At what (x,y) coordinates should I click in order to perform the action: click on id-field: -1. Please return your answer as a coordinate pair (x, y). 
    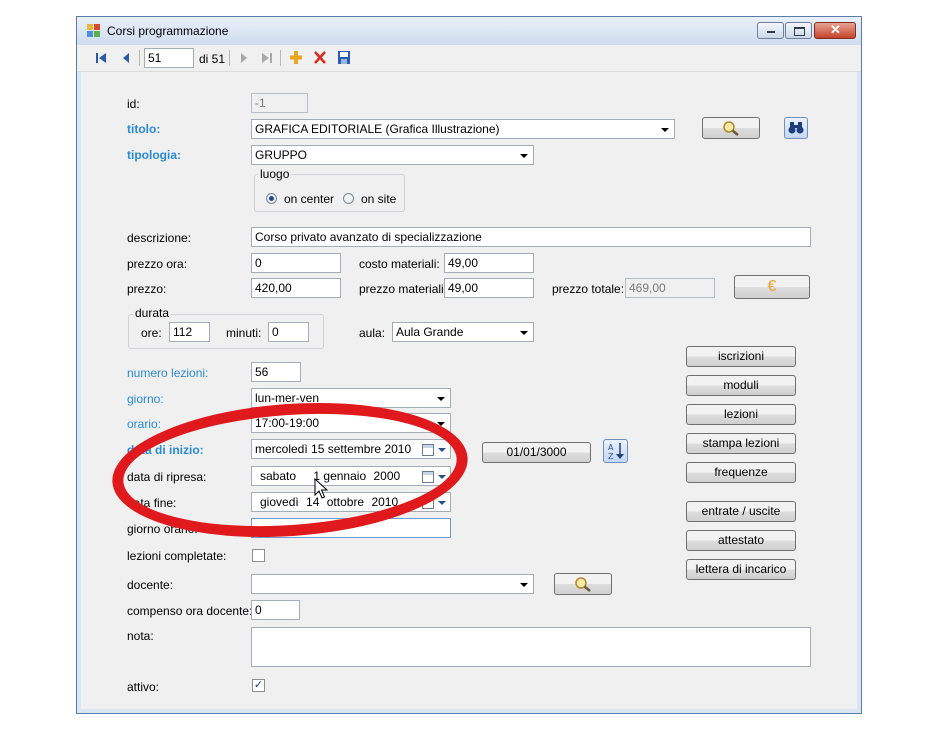
    Looking at the image, I should click on (279, 103).